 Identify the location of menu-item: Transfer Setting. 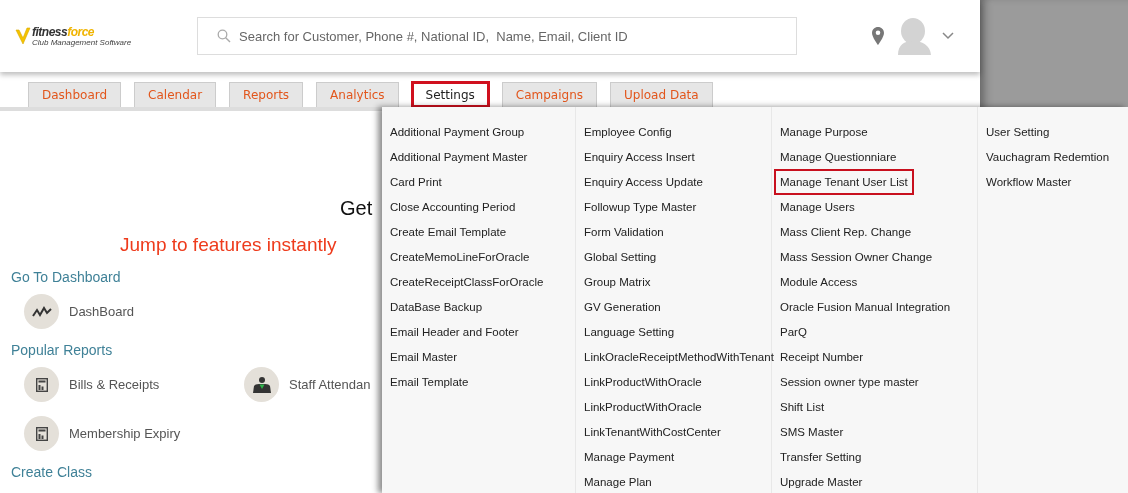
(821, 457).